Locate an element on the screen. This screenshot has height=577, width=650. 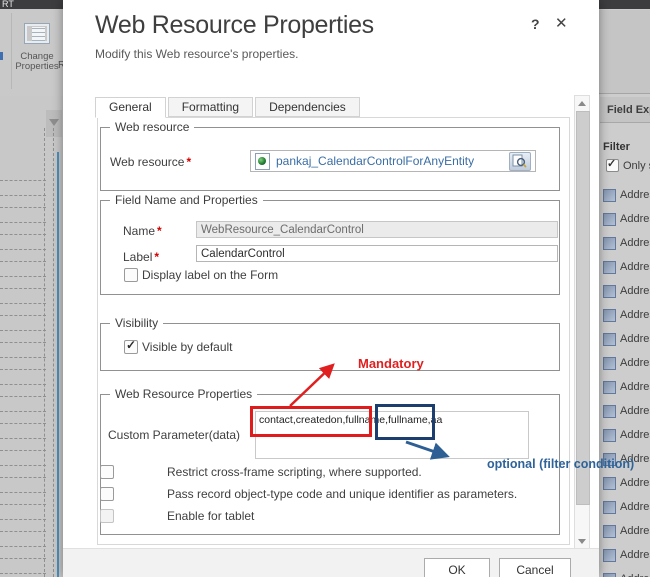
visible-by-default-checkbox is located at coordinates (131, 346).